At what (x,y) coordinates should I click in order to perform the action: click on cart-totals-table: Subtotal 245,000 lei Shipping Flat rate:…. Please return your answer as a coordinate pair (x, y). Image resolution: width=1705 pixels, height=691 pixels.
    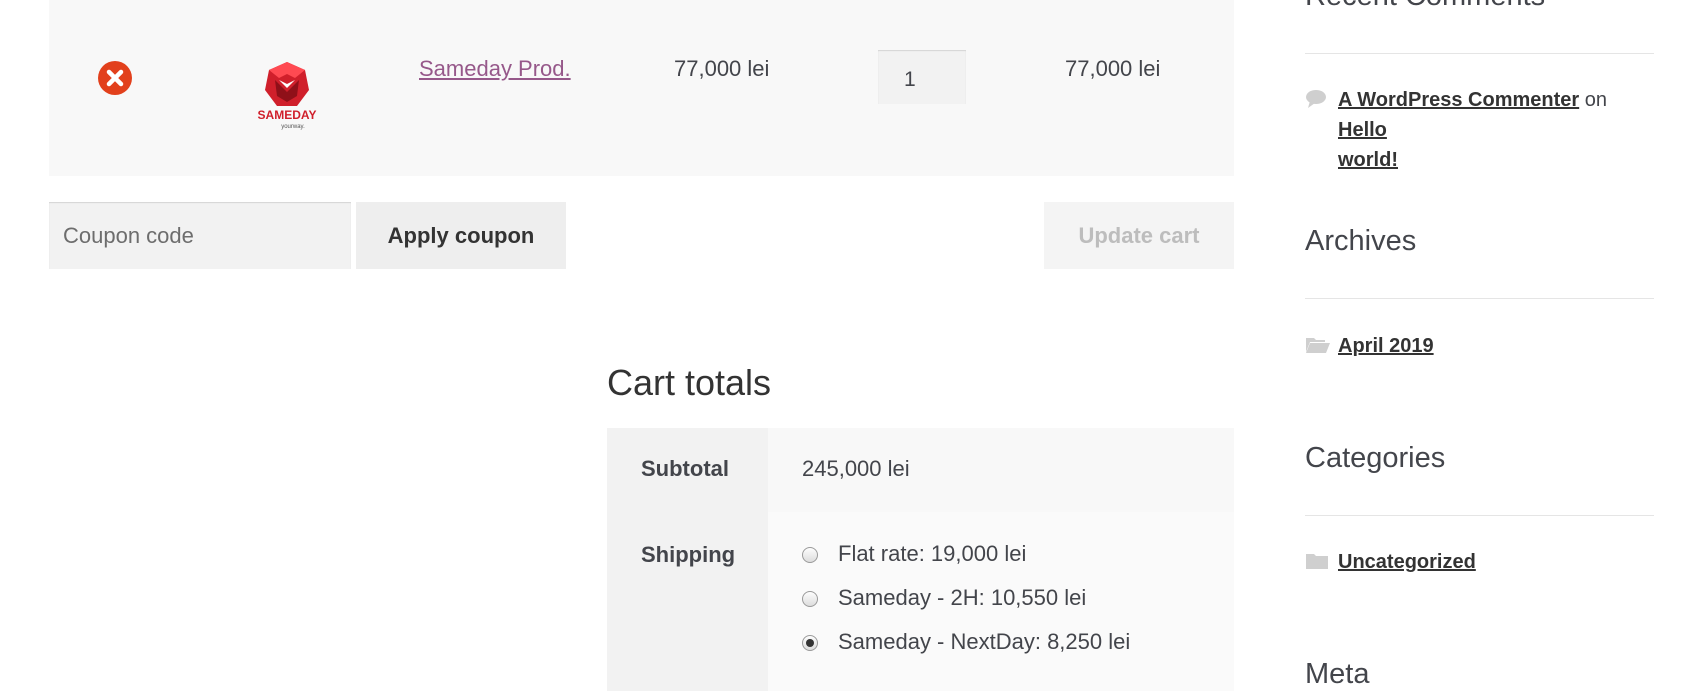
    Looking at the image, I should click on (920, 559).